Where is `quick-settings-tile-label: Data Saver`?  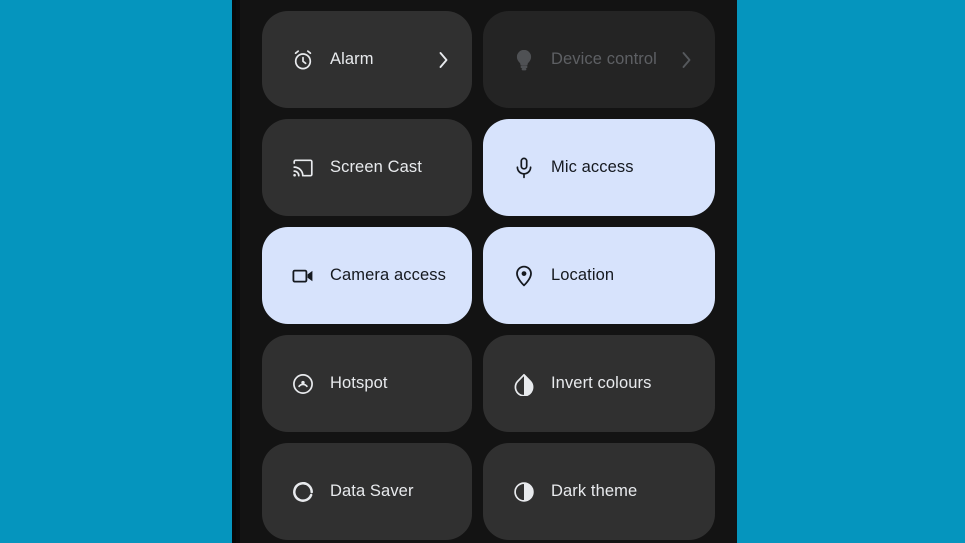 quick-settings-tile-label: Data Saver is located at coordinates (372, 491).